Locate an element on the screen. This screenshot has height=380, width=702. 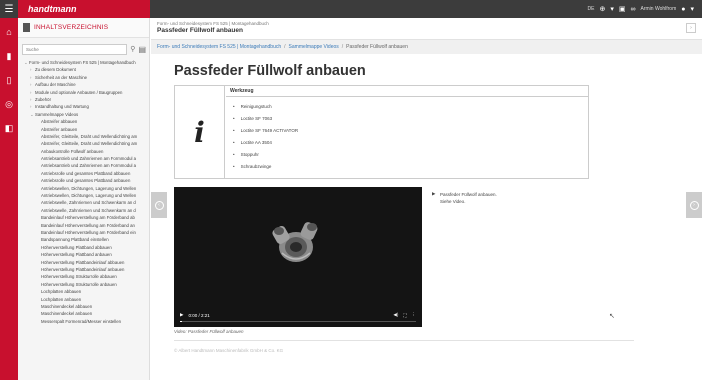
arrow-left-icon: ‹ is located at coordinates (159, 205).